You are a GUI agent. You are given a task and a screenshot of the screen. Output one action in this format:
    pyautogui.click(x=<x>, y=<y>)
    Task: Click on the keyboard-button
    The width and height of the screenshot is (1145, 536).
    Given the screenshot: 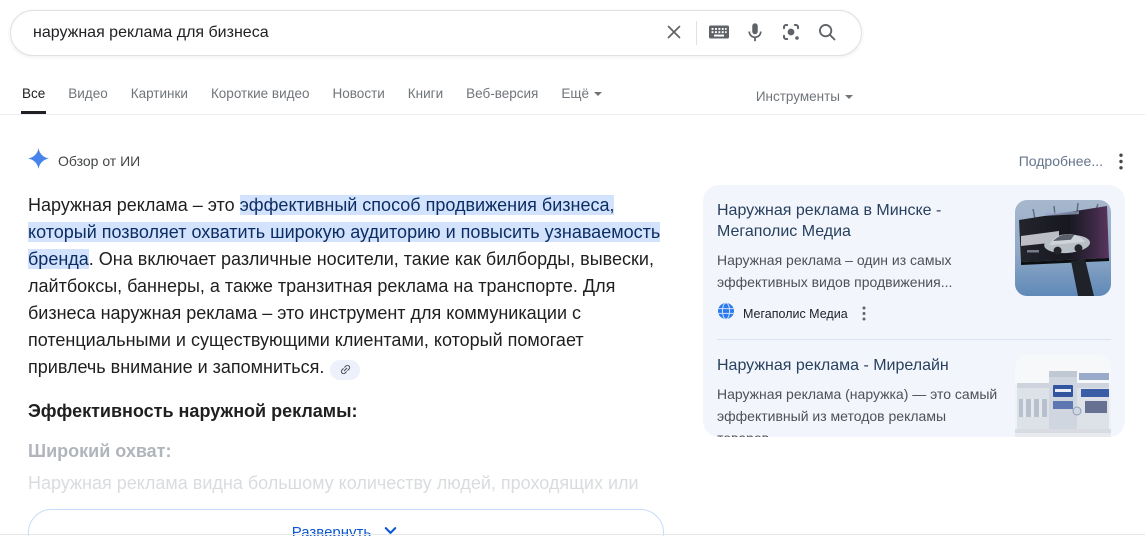 What is the action you would take?
    pyautogui.click(x=719, y=33)
    